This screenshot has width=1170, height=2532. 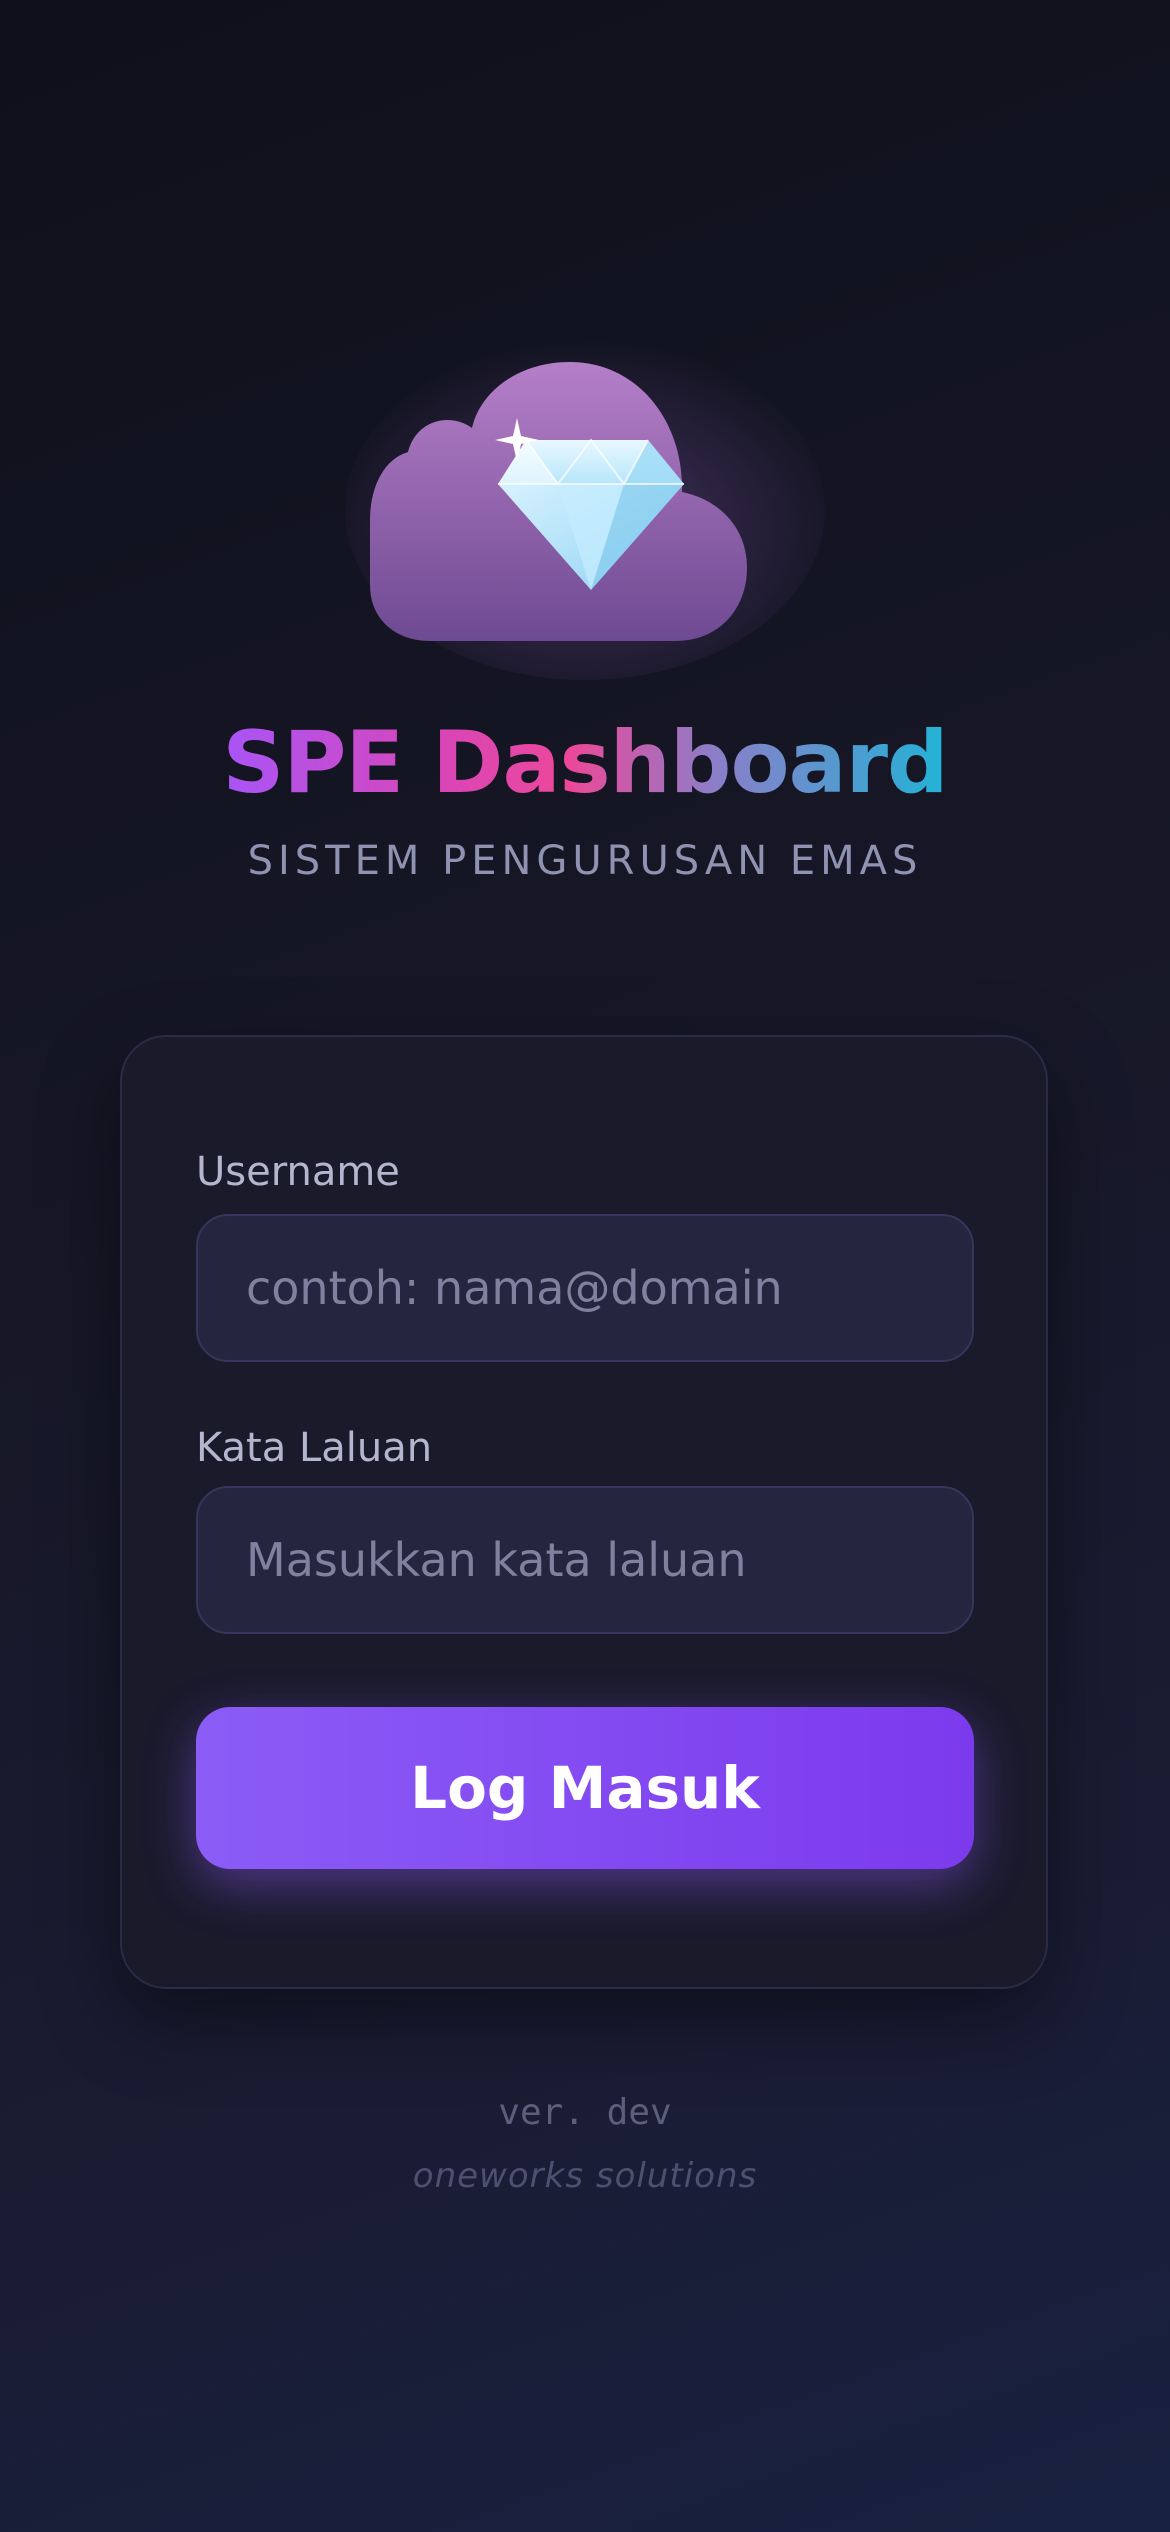 I want to click on app-title: SPE Dashboard, so click(x=585, y=763).